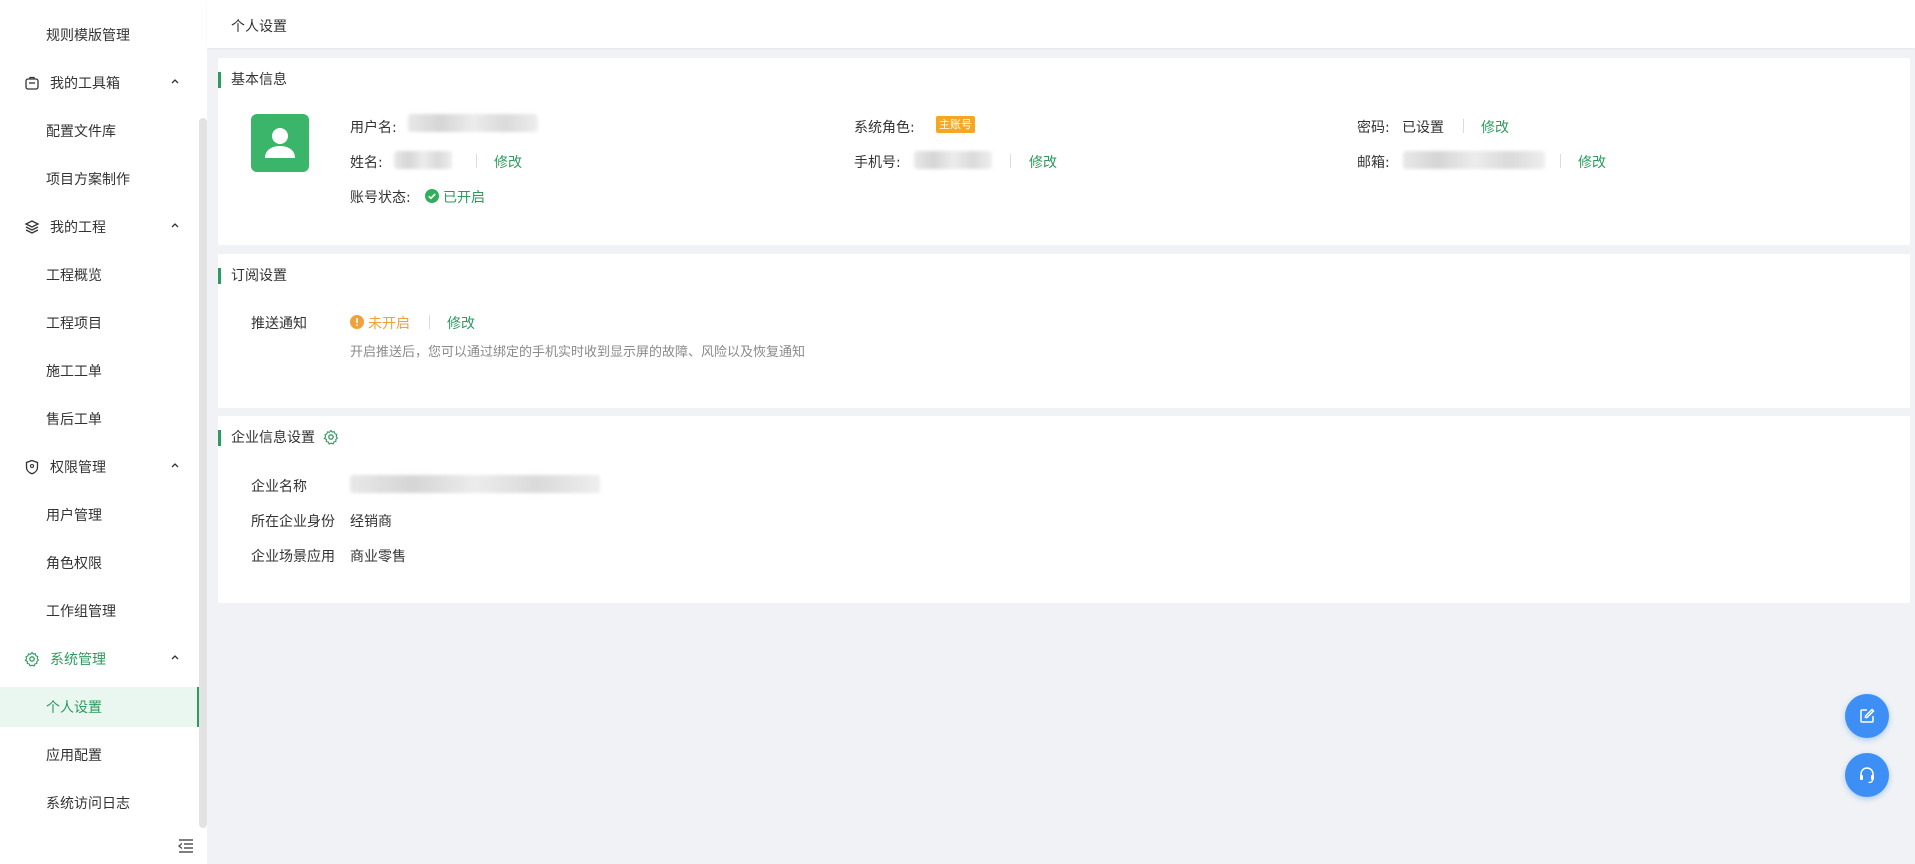 The image size is (1915, 864). What do you see at coordinates (1373, 128) in the screenshot?
I see `password-label: 密码:` at bounding box center [1373, 128].